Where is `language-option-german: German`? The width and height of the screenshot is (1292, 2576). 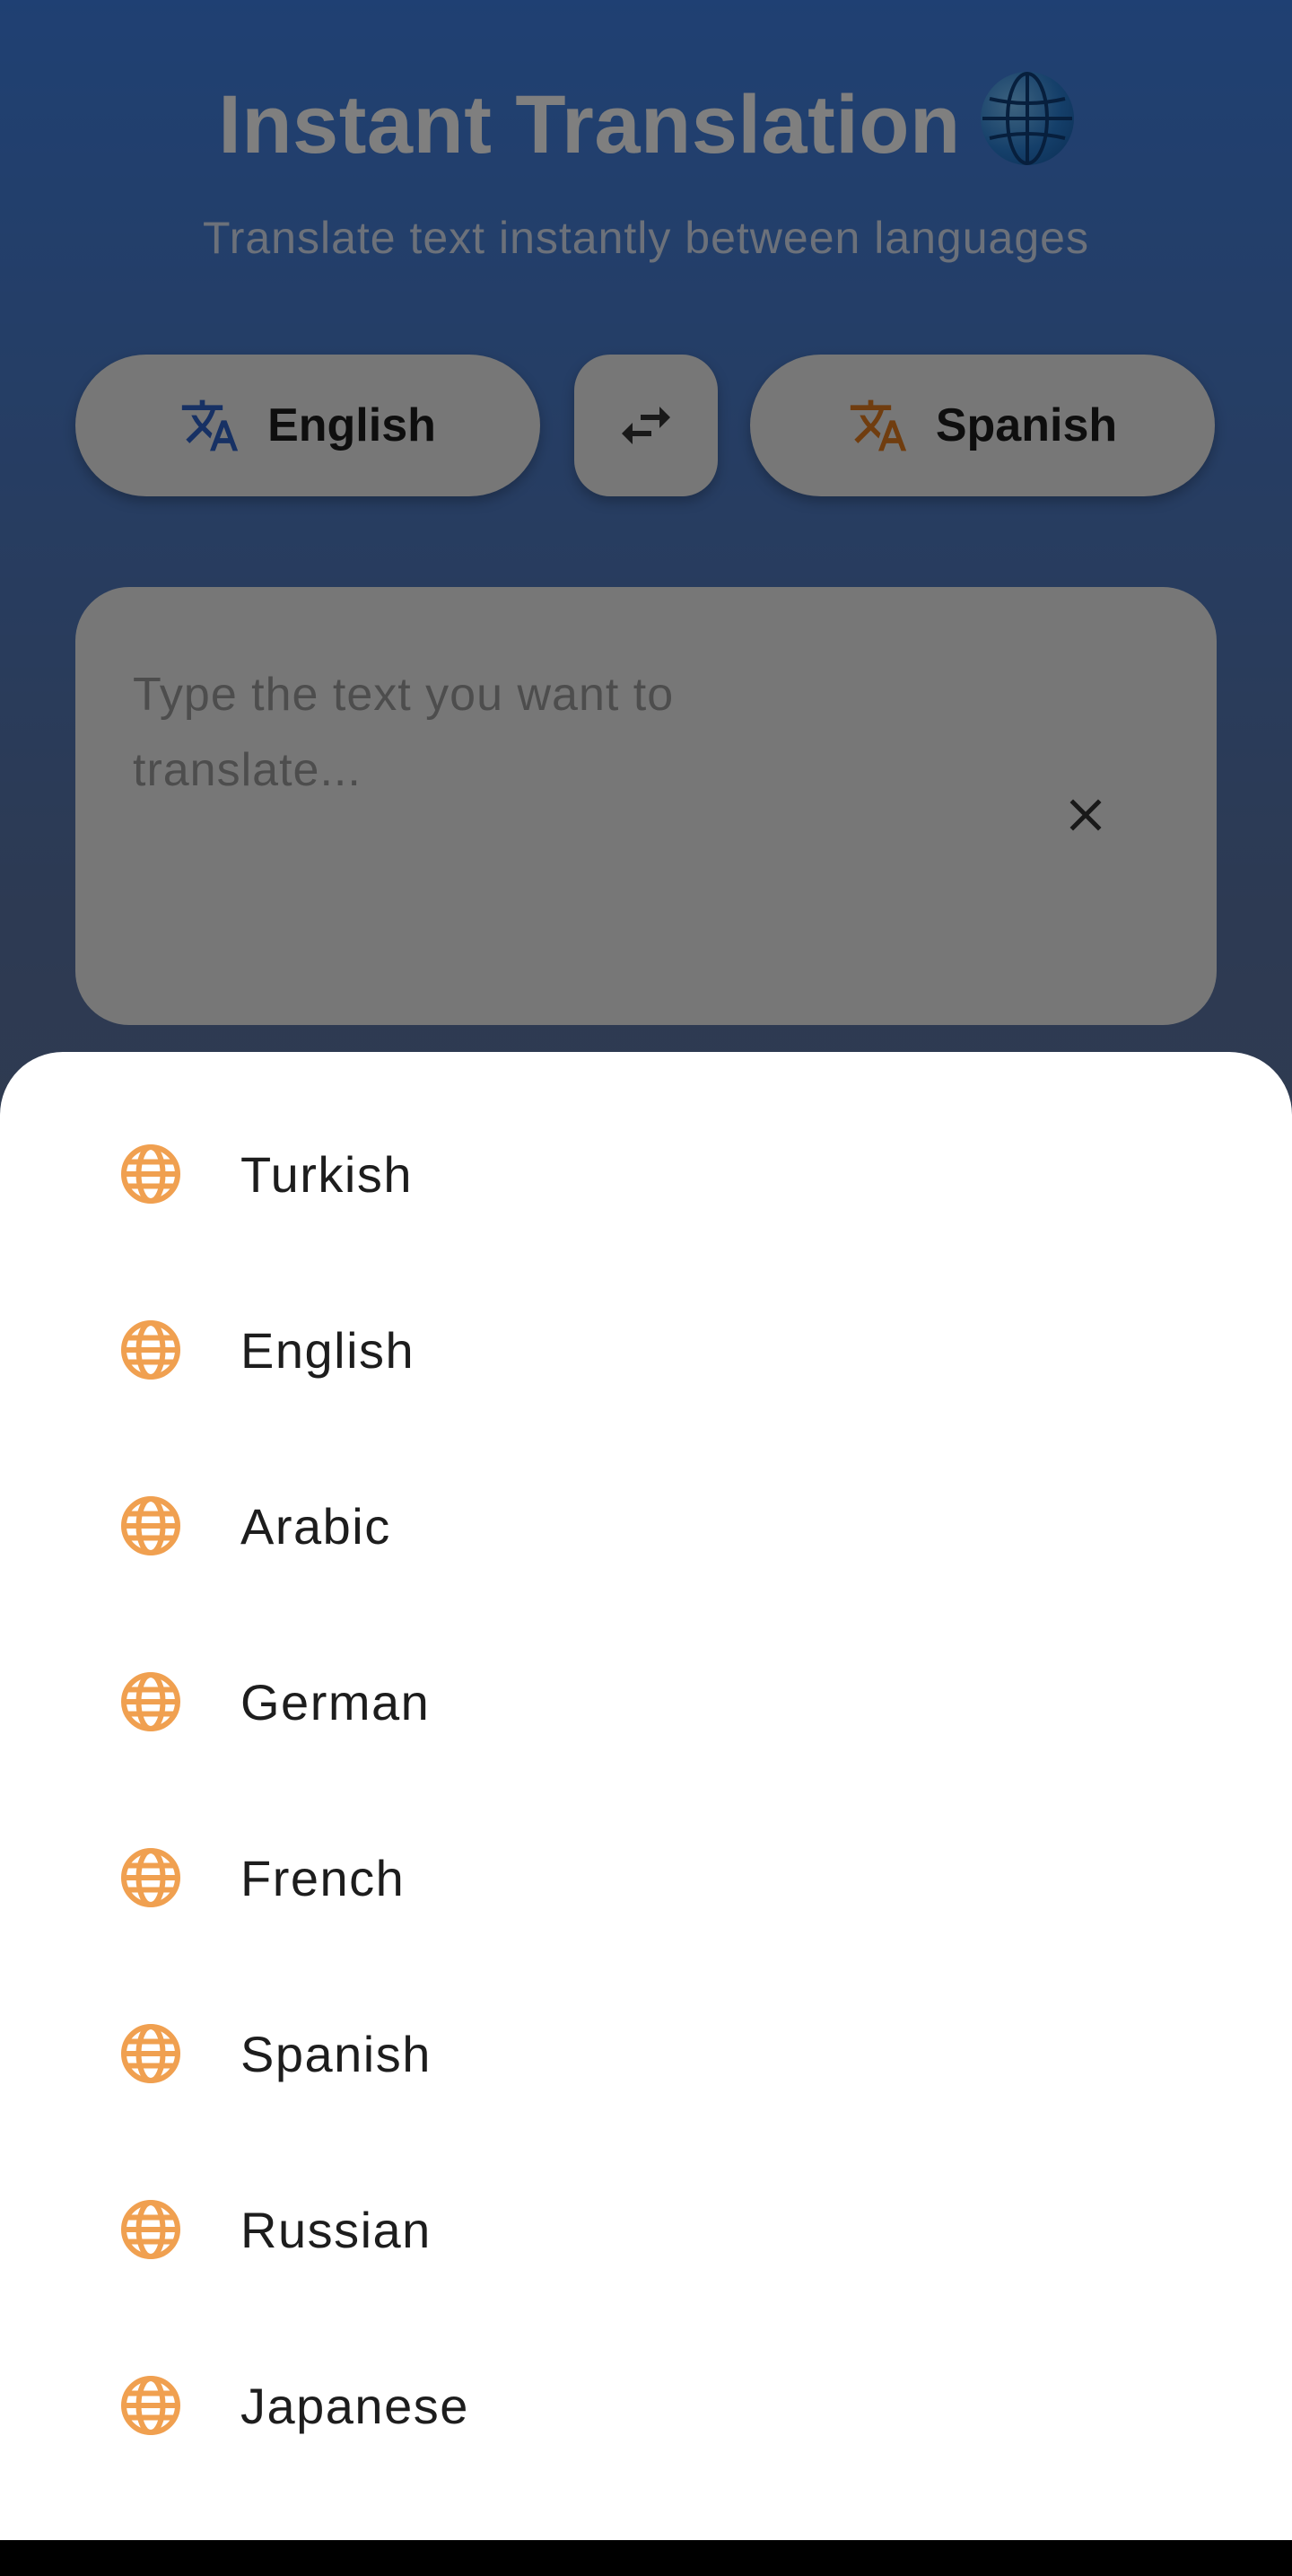 language-option-german: German is located at coordinates (646, 1702).